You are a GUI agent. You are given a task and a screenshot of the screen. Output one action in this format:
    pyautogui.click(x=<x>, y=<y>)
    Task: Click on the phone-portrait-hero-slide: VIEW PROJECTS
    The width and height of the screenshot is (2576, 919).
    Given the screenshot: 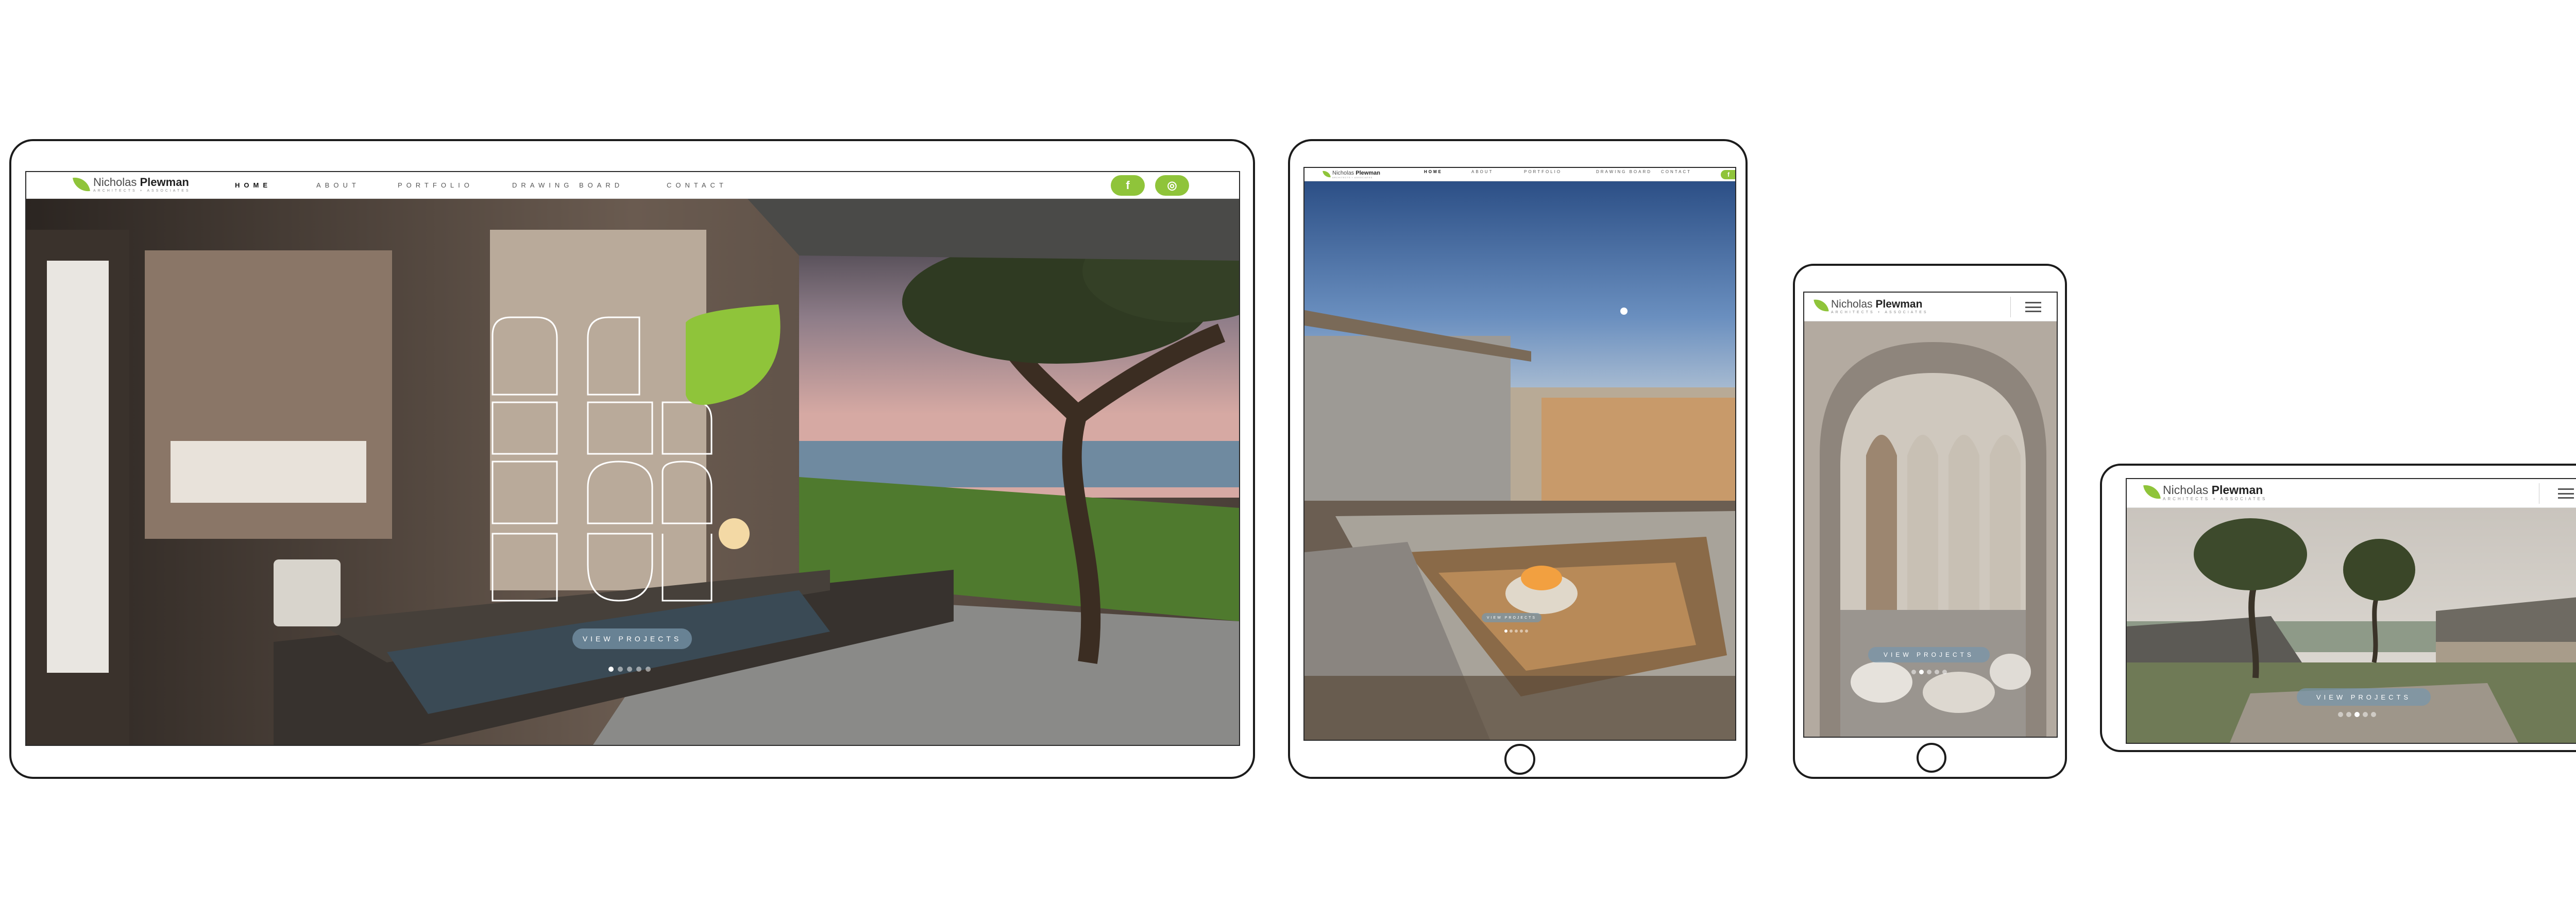 What is the action you would take?
    pyautogui.click(x=1930, y=529)
    